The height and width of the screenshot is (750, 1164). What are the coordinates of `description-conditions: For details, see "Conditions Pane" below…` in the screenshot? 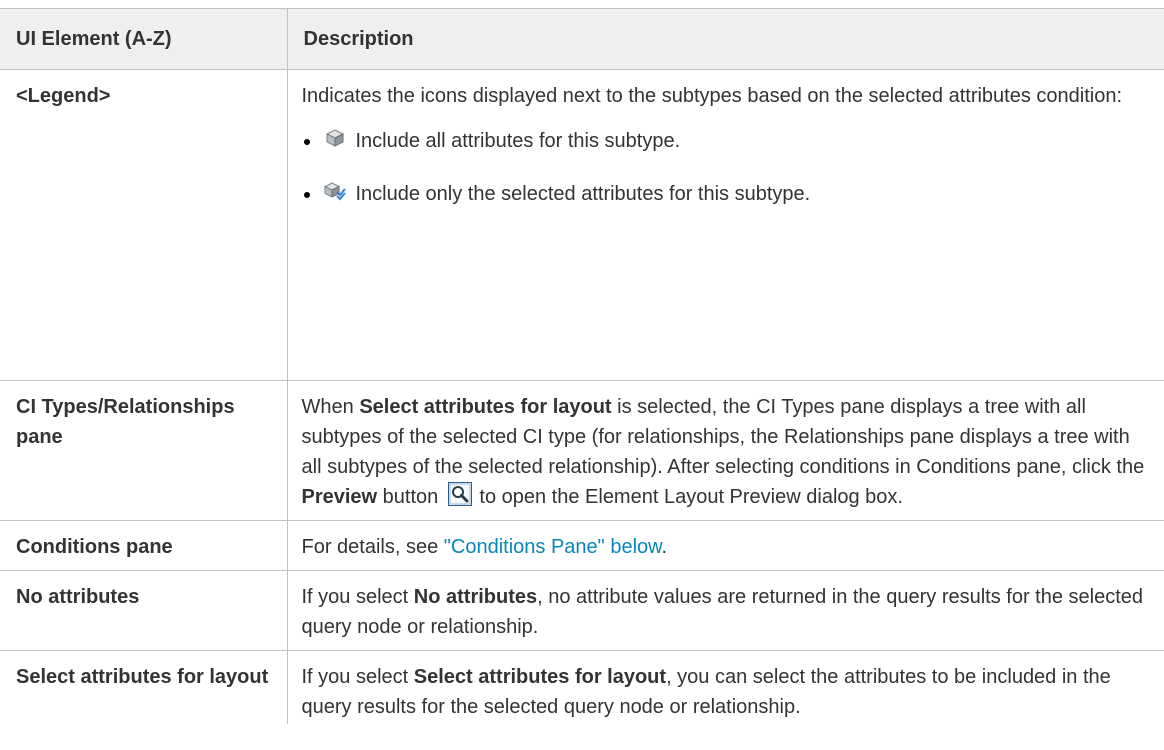 It's located at (725, 545).